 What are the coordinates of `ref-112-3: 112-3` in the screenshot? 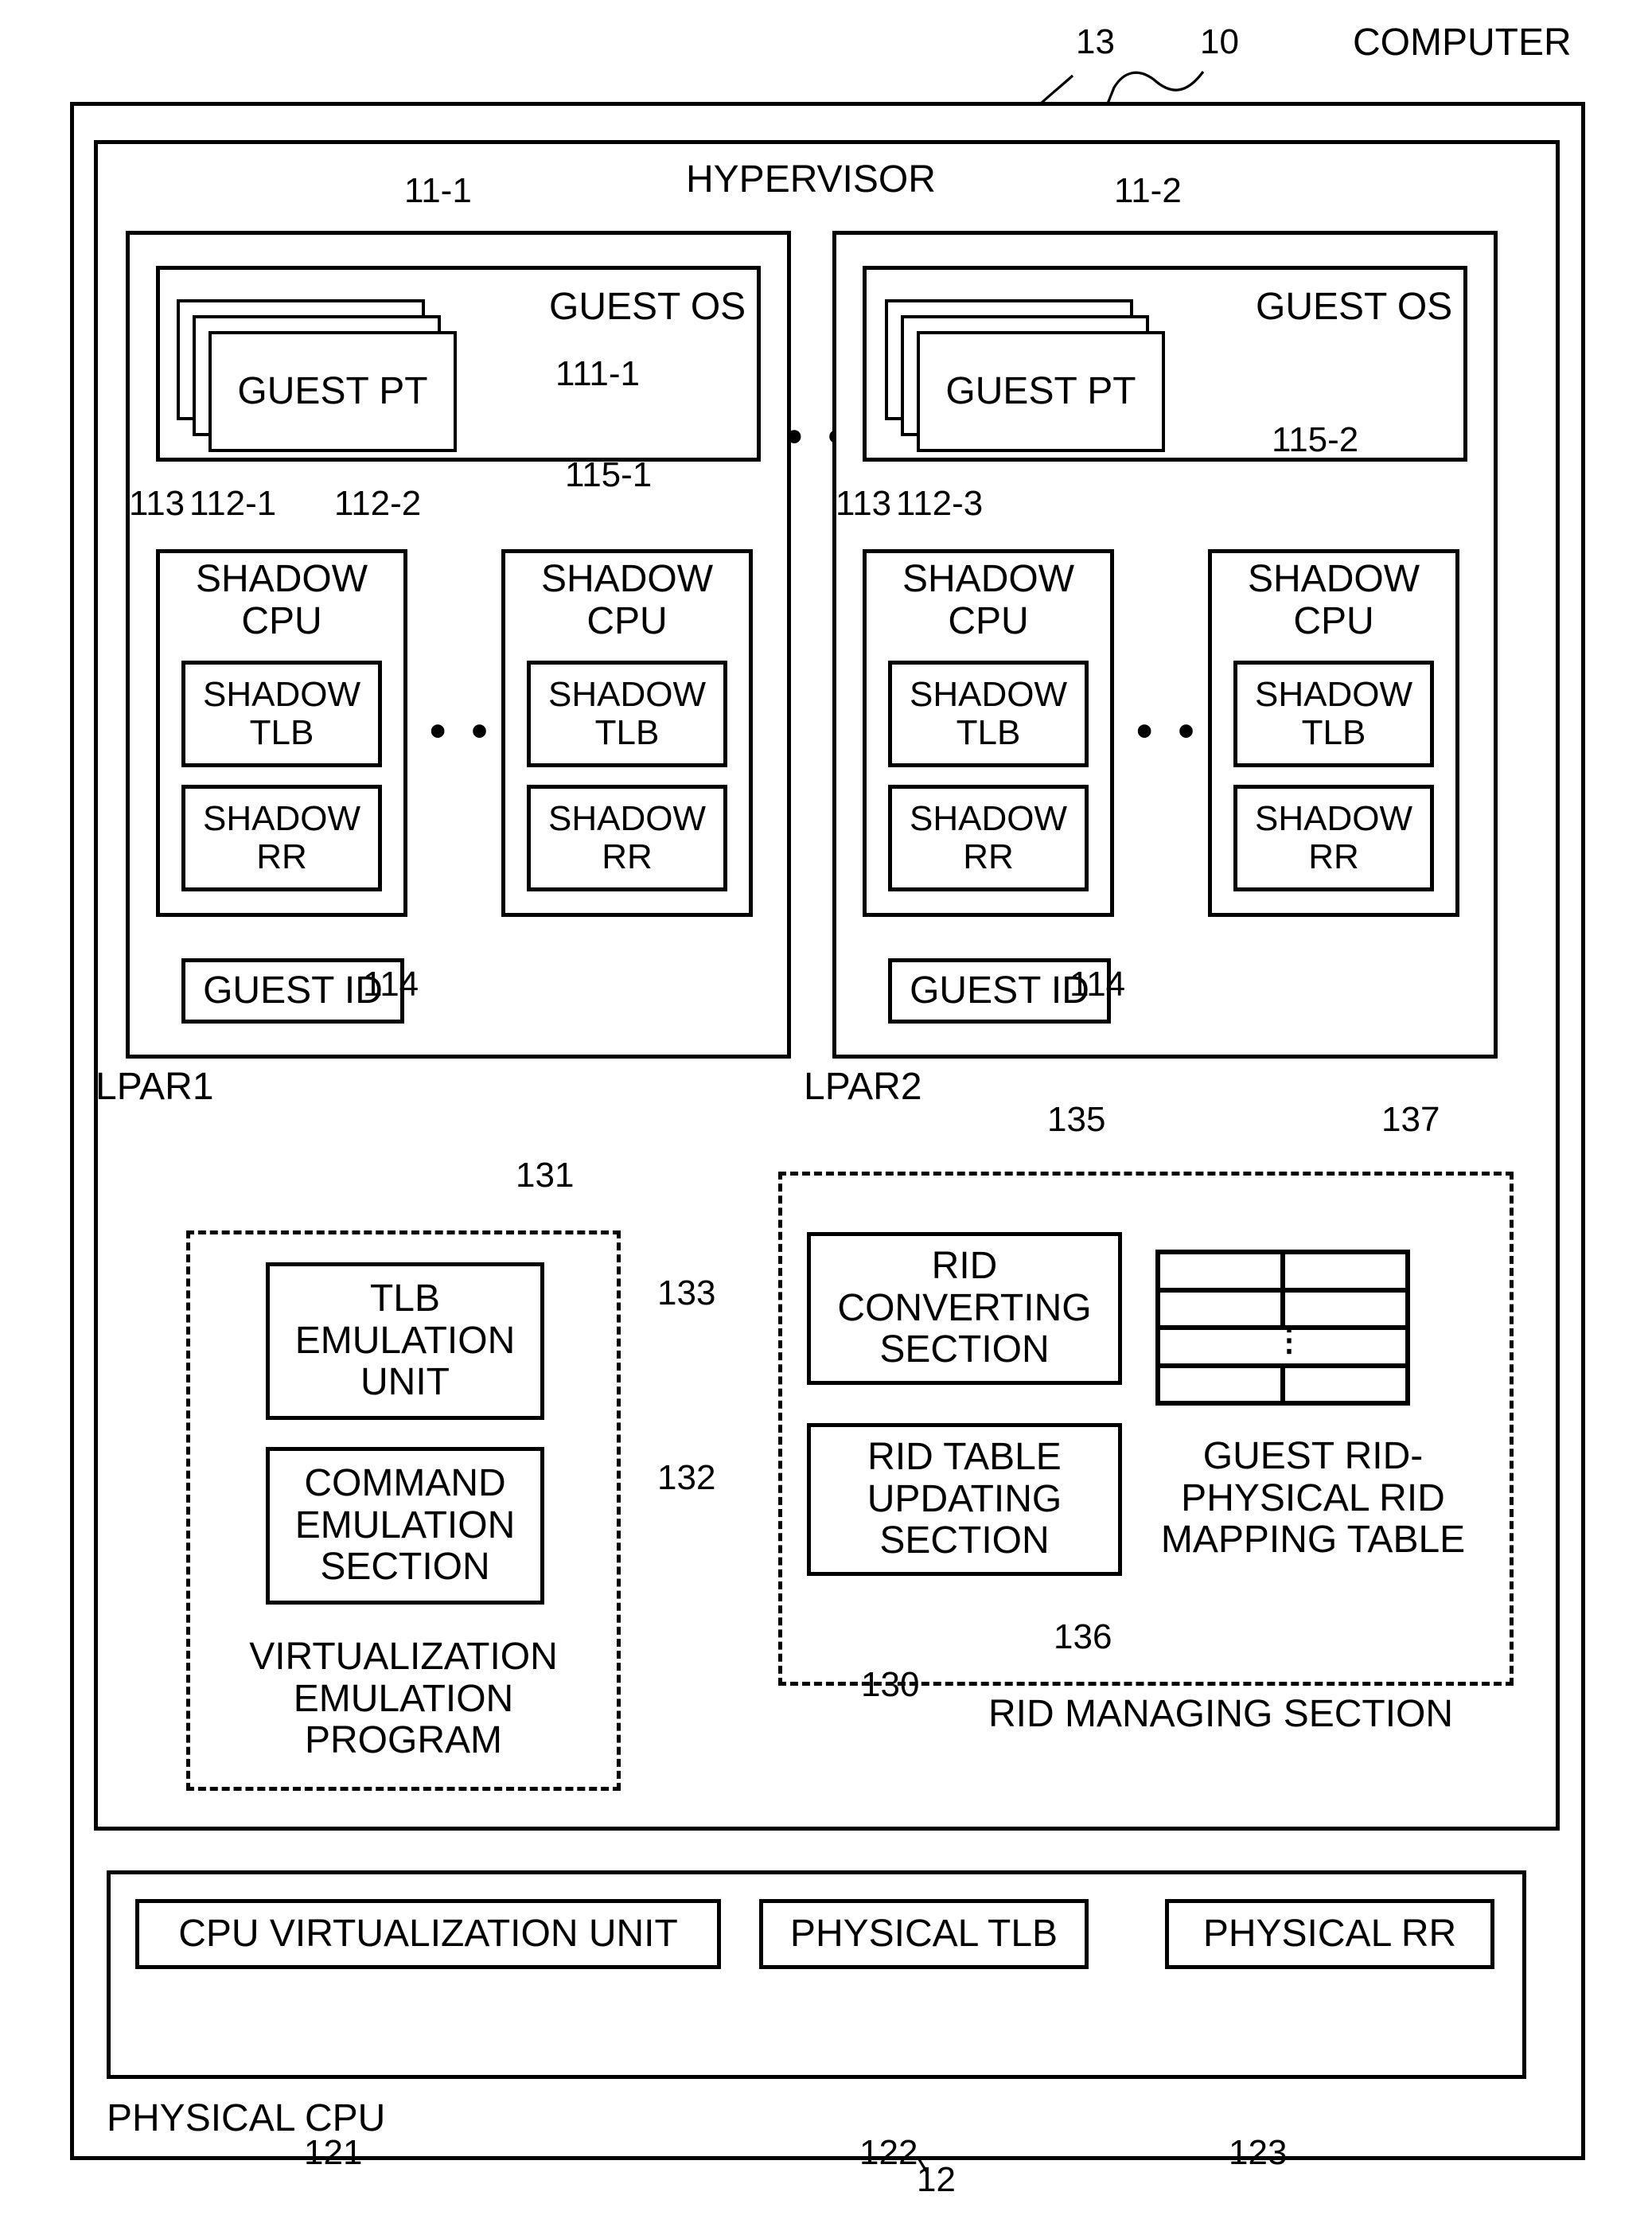 It's located at (940, 503).